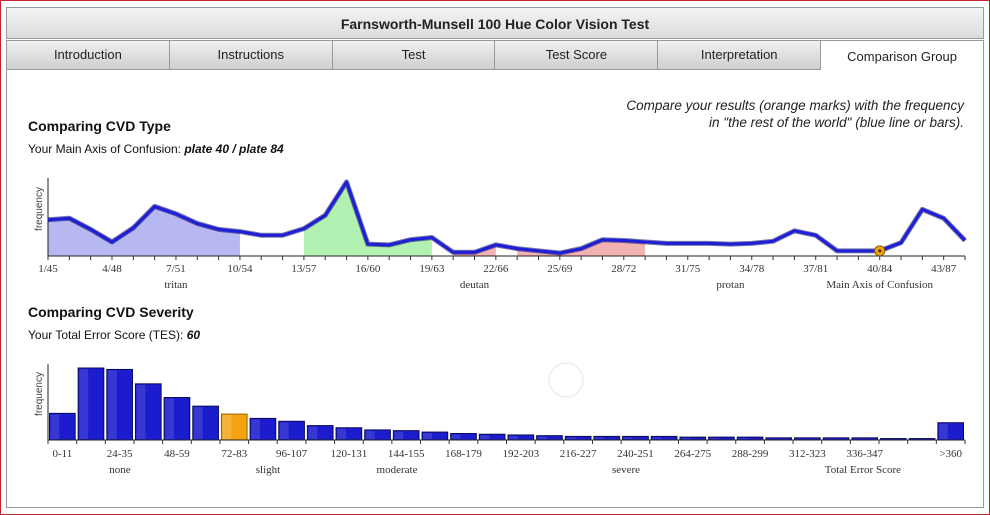 The width and height of the screenshot is (990, 515). Describe the element at coordinates (807, 454) in the screenshot. I see `severity-tick-label: 312-323` at that location.